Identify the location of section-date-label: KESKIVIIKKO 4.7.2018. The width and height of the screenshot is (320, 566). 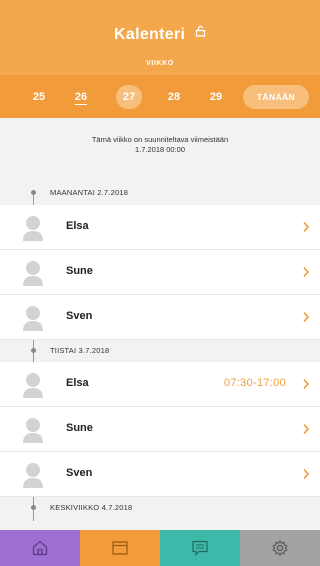
(91, 507).